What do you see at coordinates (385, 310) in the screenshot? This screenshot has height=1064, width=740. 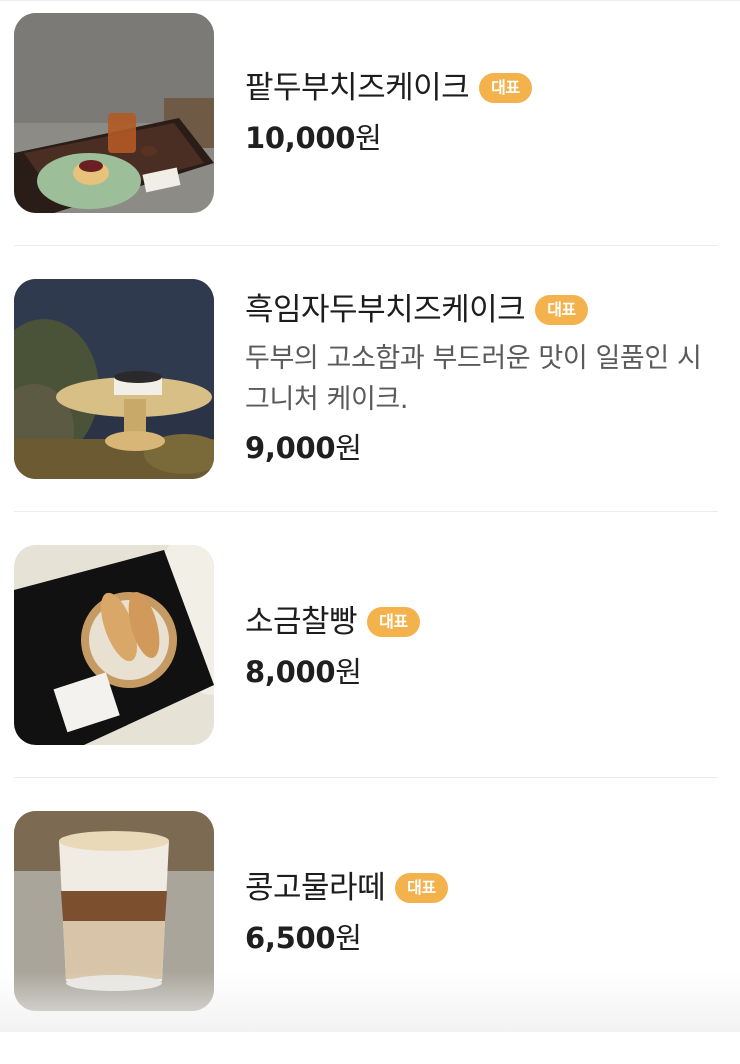 I see `item-name: 흑임자두부치즈케이크` at bounding box center [385, 310].